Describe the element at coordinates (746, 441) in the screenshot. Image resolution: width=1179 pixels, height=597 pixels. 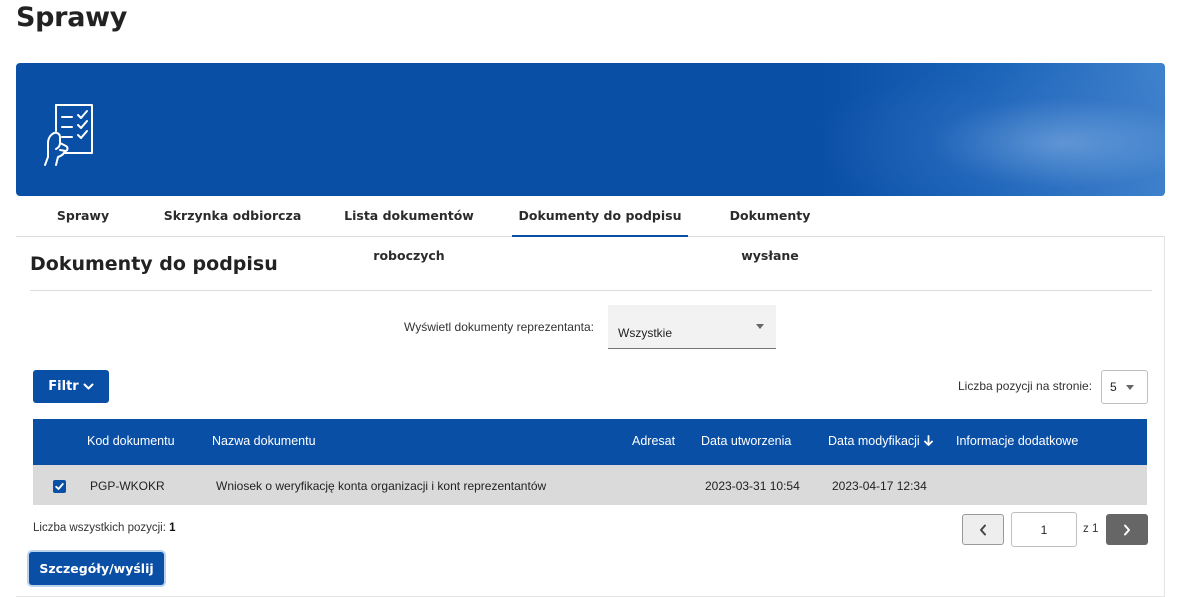
I see `column-header-created: Data utworzenia` at that location.